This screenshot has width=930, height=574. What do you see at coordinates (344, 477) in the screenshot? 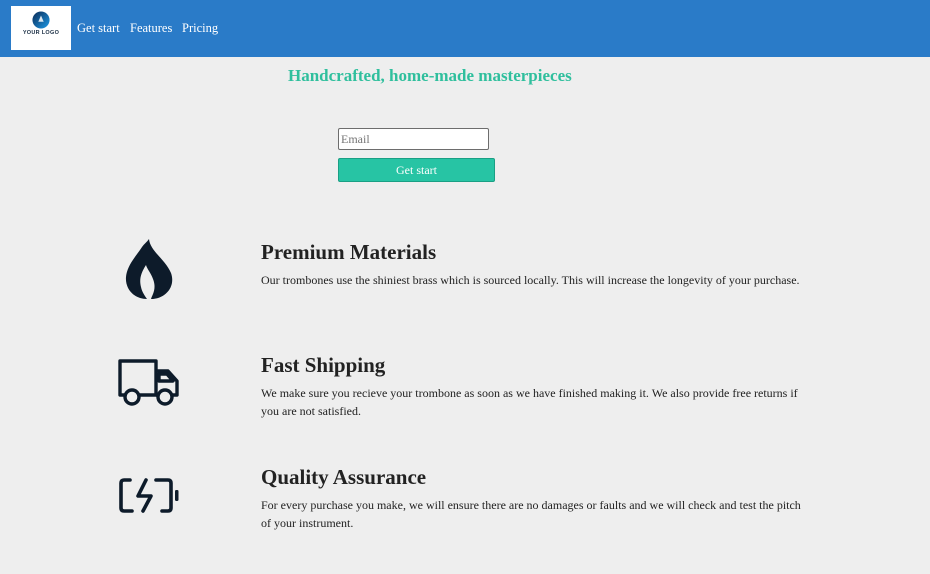
I see `feature-title: Quality Assurance` at bounding box center [344, 477].